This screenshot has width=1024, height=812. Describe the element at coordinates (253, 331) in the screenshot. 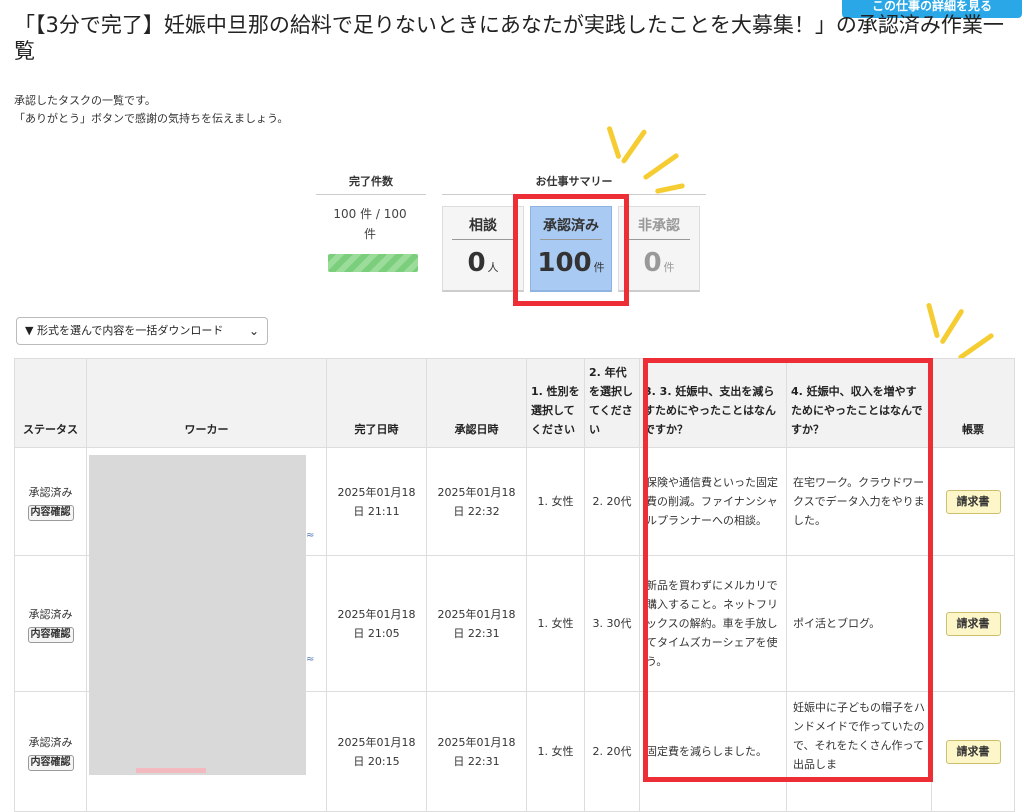

I see `chevron-down-icon: ⌄` at that location.